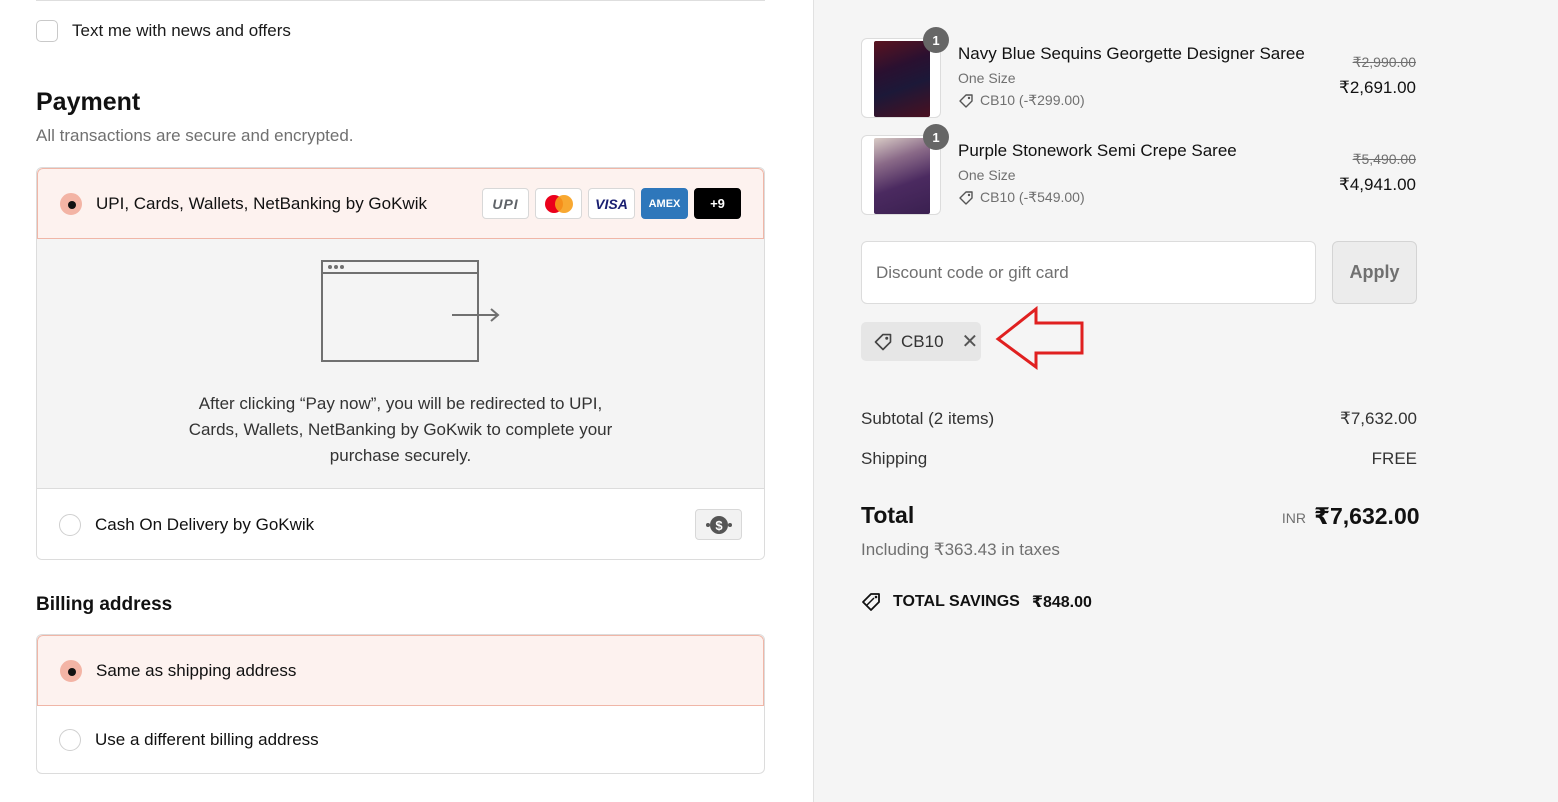  I want to click on total-savings: TOTAL SAVINGS ₹848.00, so click(976, 602).